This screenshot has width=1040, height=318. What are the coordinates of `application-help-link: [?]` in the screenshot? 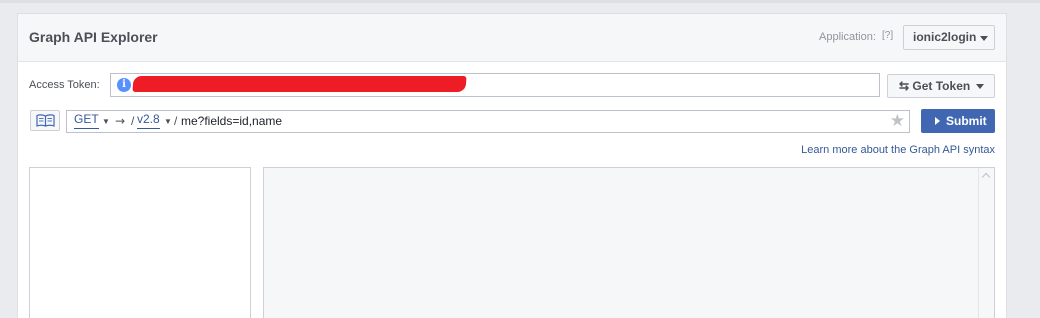 It's located at (887, 35).